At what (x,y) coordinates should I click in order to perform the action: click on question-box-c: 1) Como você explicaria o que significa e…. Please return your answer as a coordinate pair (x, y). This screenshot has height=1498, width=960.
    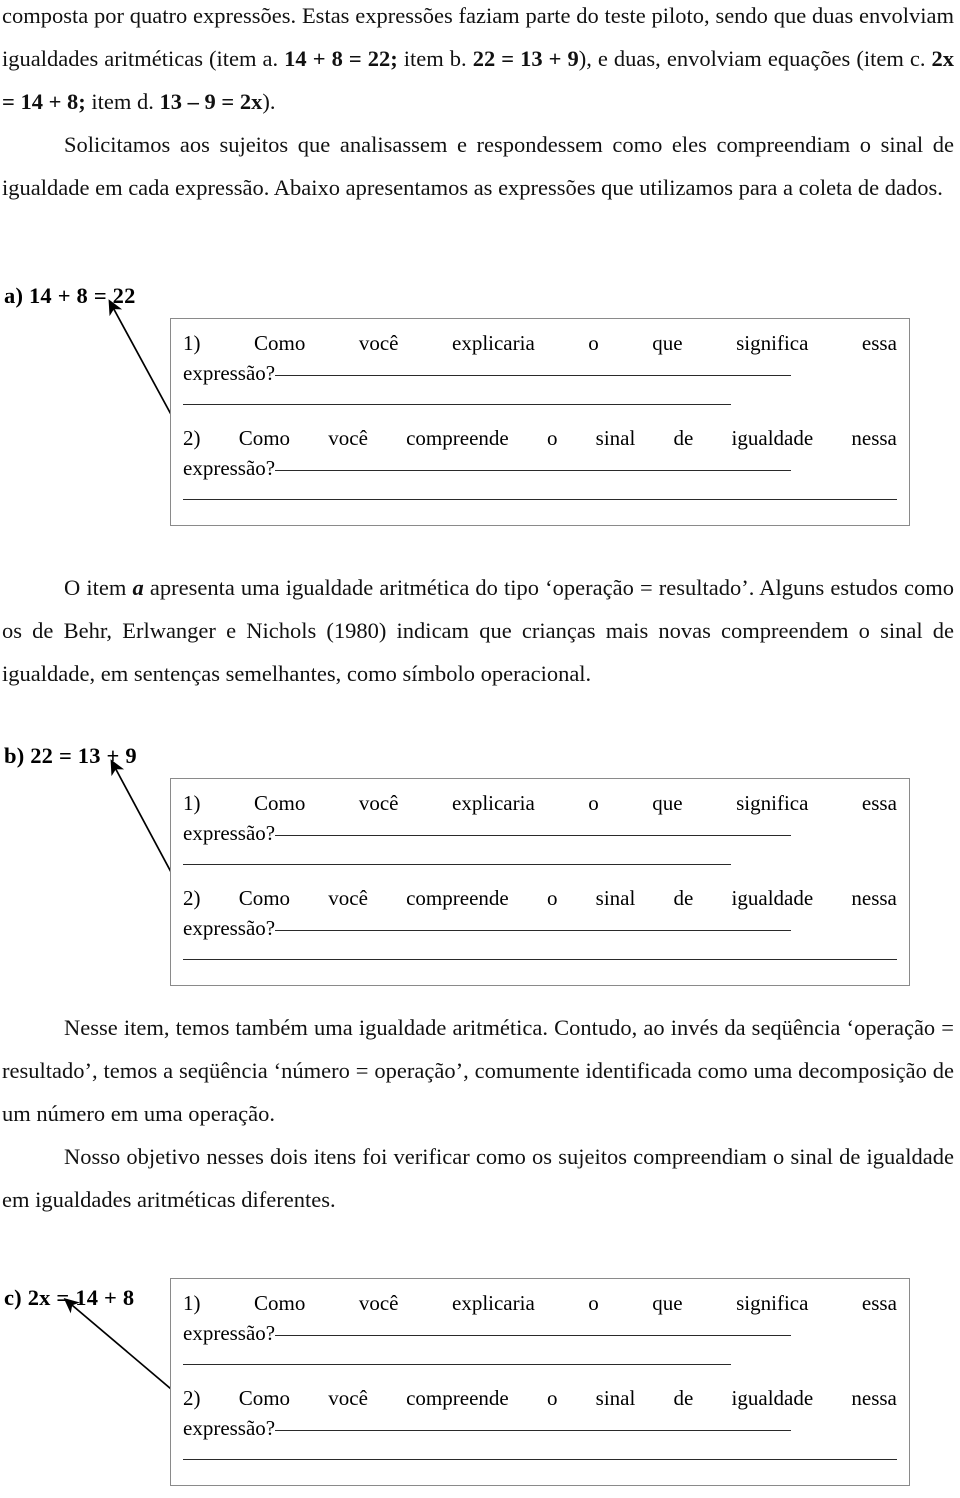
    Looking at the image, I should click on (540, 1382).